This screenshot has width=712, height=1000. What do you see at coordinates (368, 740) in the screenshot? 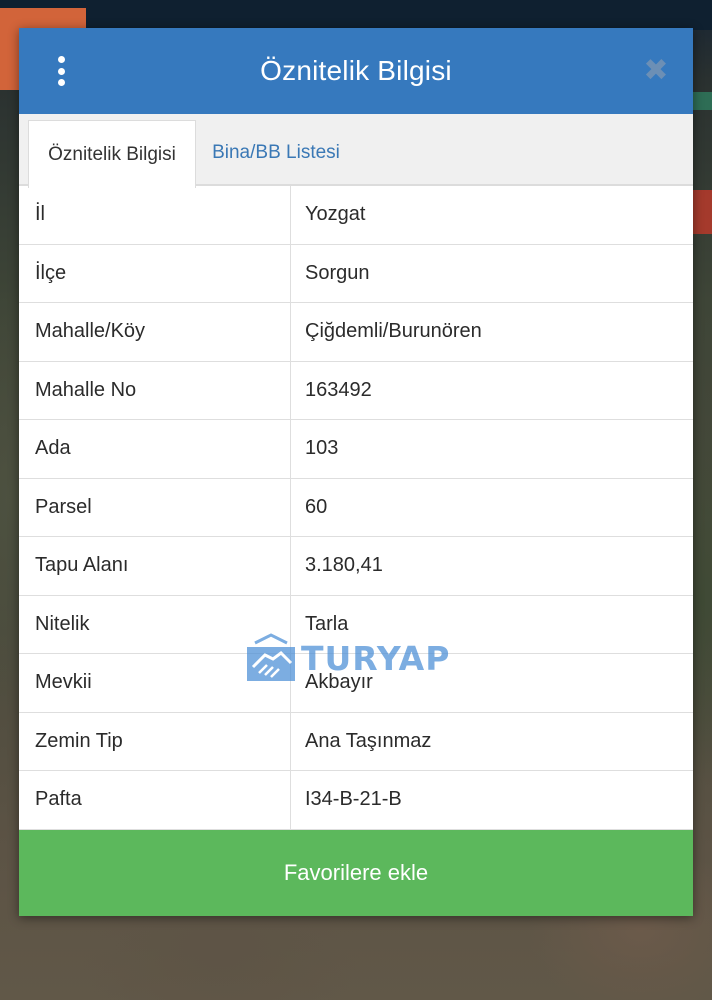
I see `row-value: Ana Taşınmaz` at bounding box center [368, 740].